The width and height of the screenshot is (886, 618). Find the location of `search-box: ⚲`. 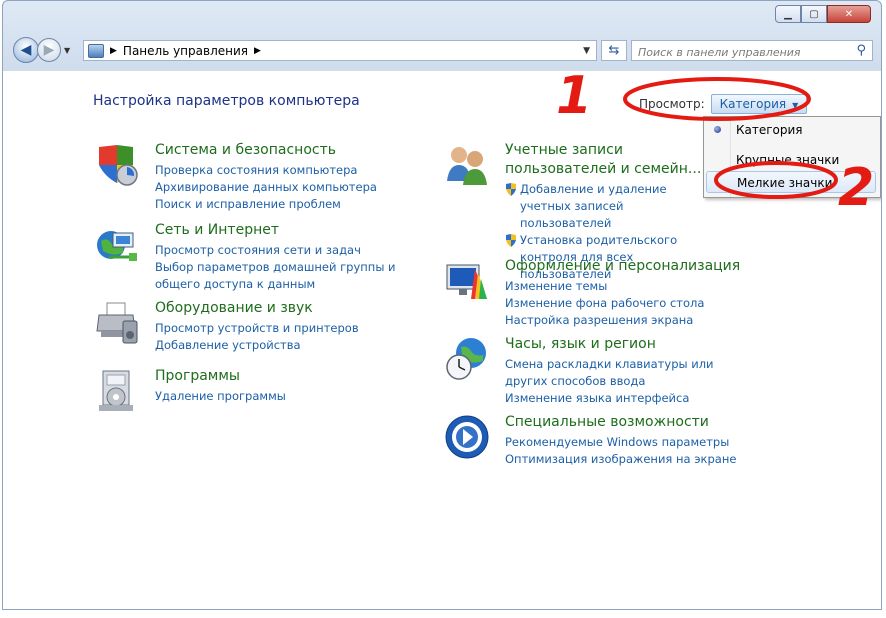

search-box: ⚲ is located at coordinates (752, 50).